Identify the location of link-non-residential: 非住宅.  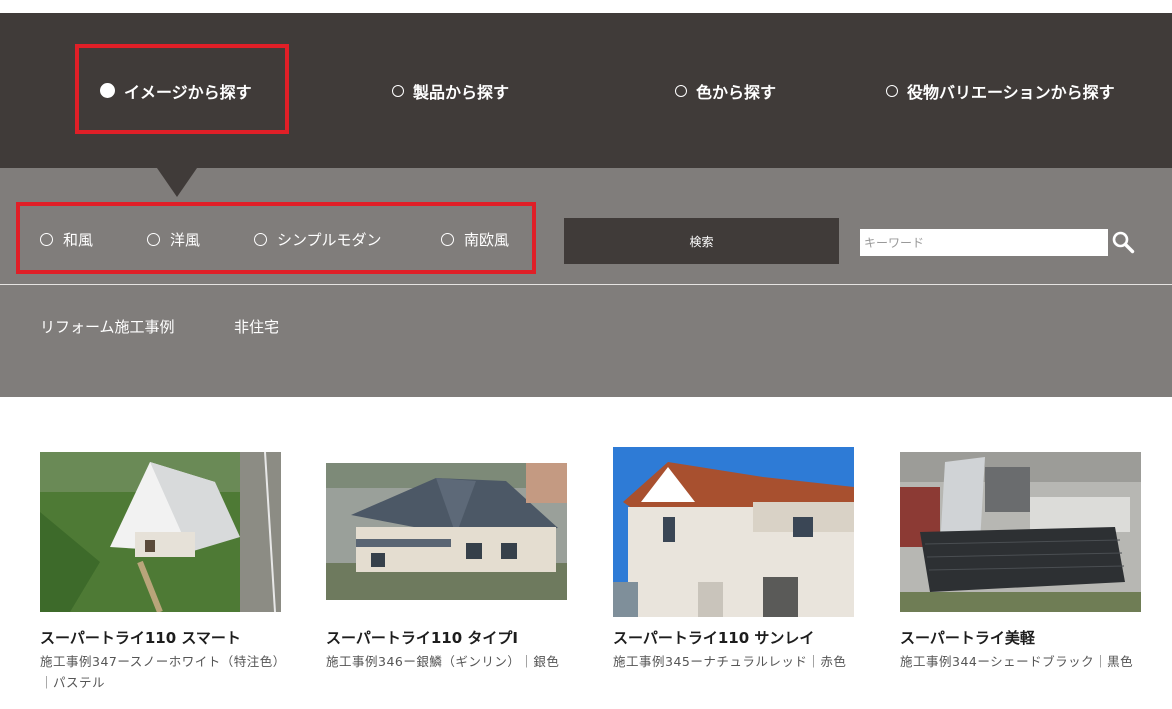
(256, 326).